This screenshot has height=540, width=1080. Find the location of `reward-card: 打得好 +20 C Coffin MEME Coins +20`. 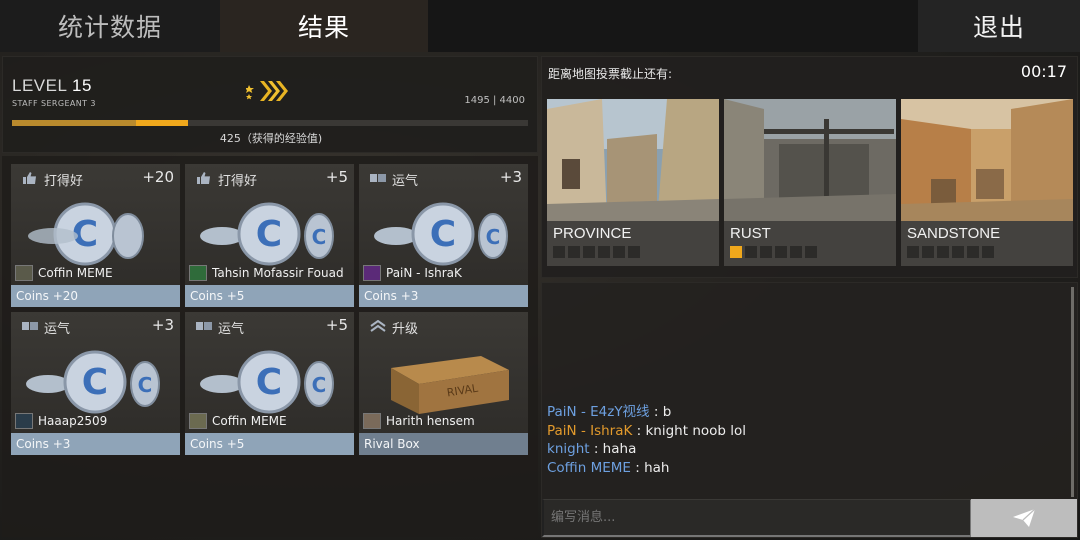

reward-card: 打得好 +20 C Coffin MEME Coins +20 is located at coordinates (95, 235).